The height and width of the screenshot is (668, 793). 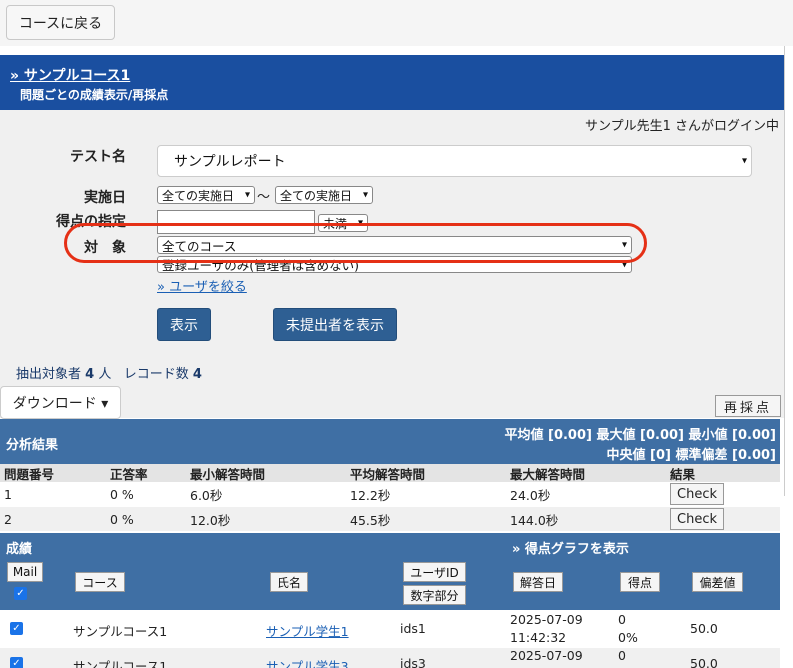 What do you see at coordinates (691, 455) in the screenshot?
I see `analysis-stats-line2: 中央値 [0] 標準偏差 [0.00]` at bounding box center [691, 455].